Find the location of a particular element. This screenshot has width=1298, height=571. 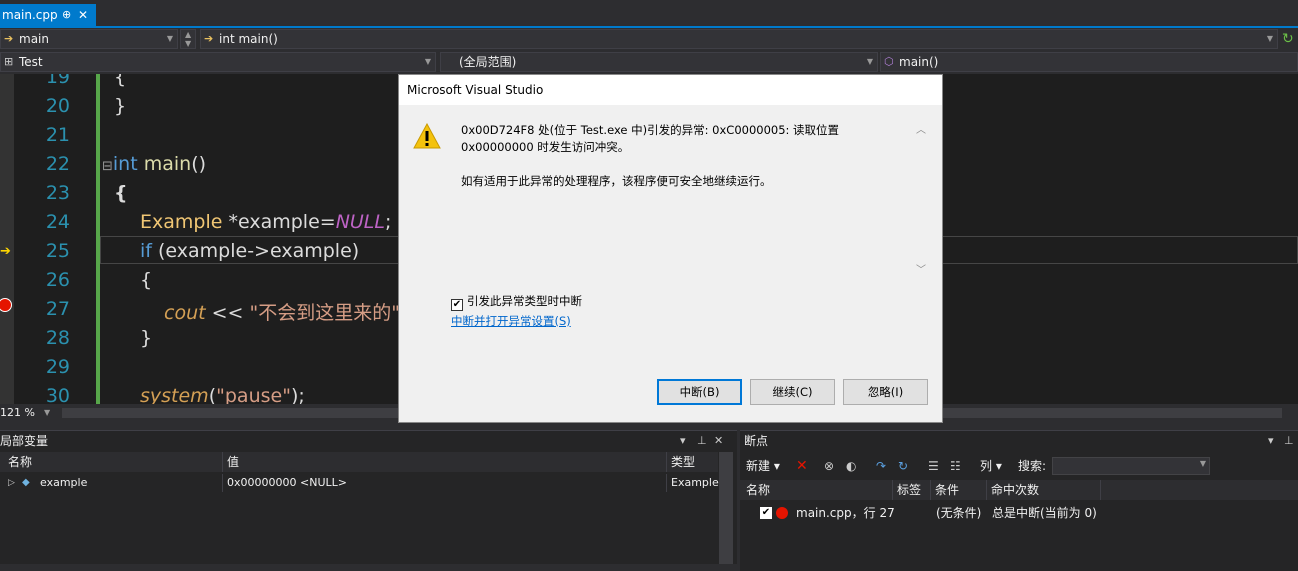

scope-spinner: ▲ ▼ is located at coordinates (188, 39).